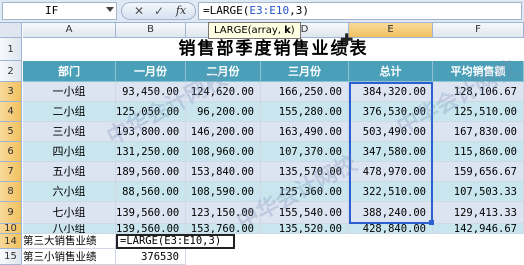 The height and width of the screenshot is (265, 524). Describe the element at coordinates (391, 30) in the screenshot. I see `column-header-e: E` at that location.